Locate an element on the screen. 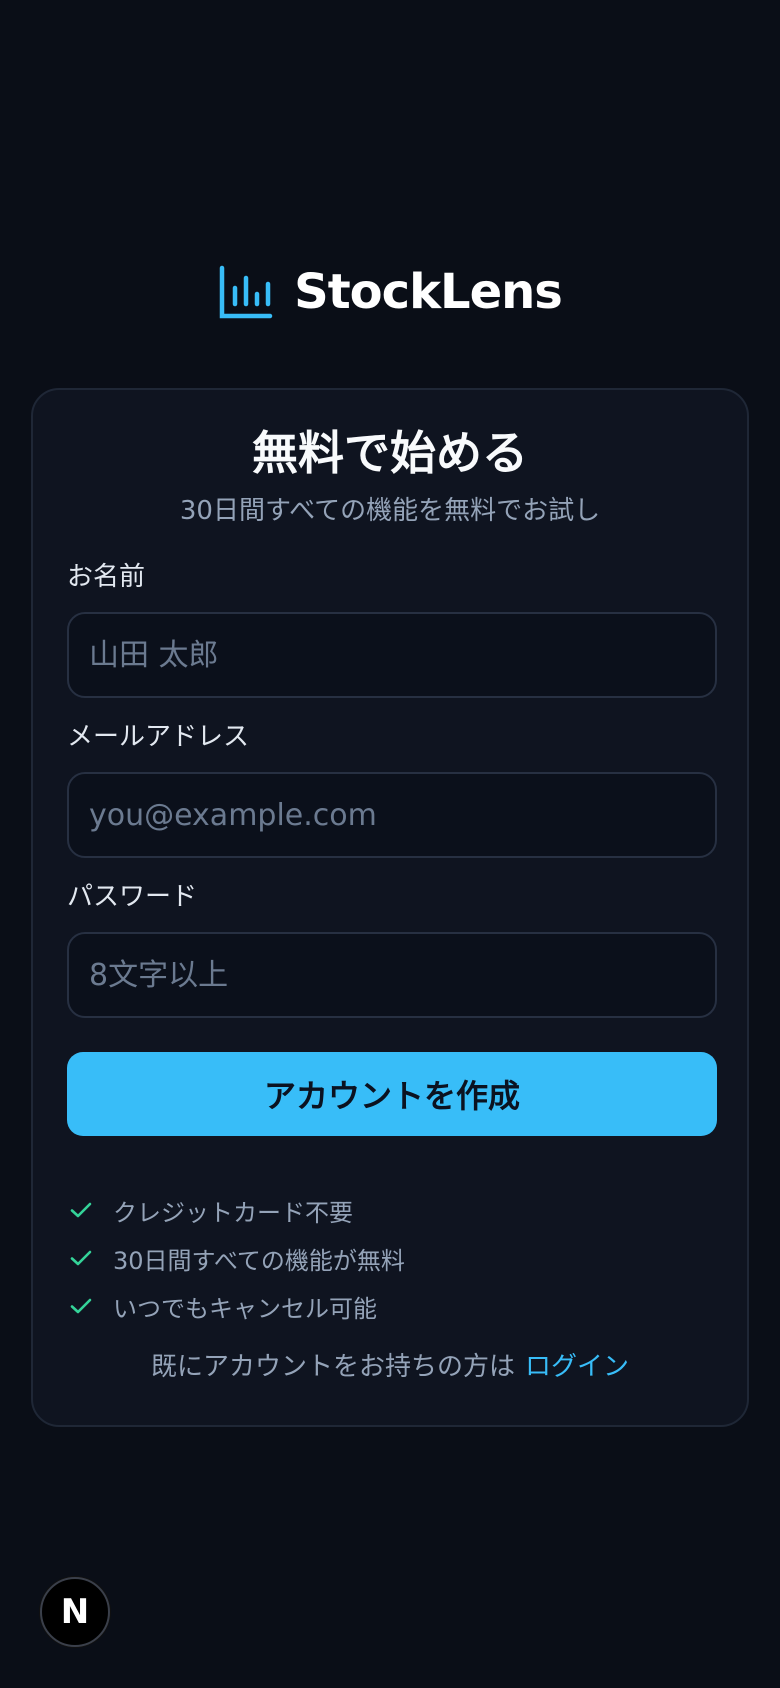 The height and width of the screenshot is (1688, 780). nextjs-icon: N is located at coordinates (75, 1612).